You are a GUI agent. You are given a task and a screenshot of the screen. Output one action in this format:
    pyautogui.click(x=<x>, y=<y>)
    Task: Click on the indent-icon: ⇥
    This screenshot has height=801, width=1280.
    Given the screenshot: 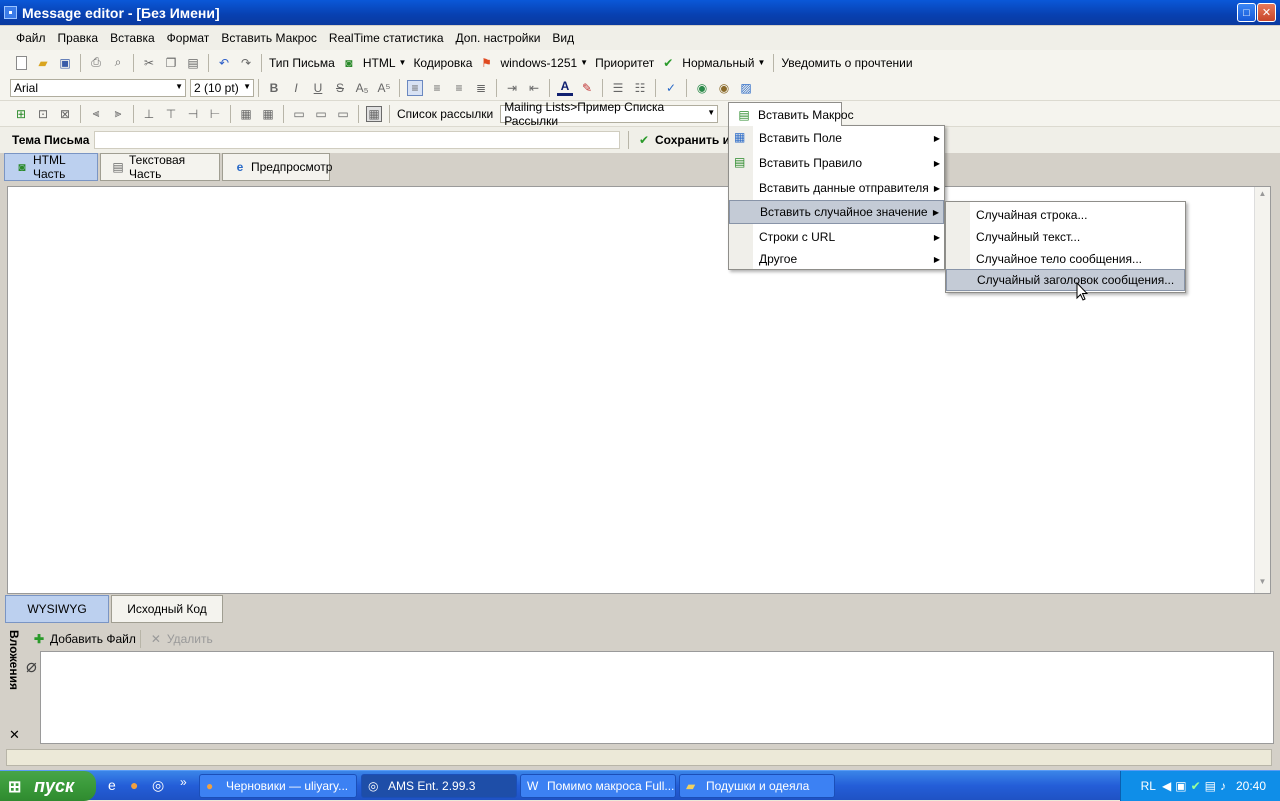 What is the action you would take?
    pyautogui.click(x=512, y=88)
    